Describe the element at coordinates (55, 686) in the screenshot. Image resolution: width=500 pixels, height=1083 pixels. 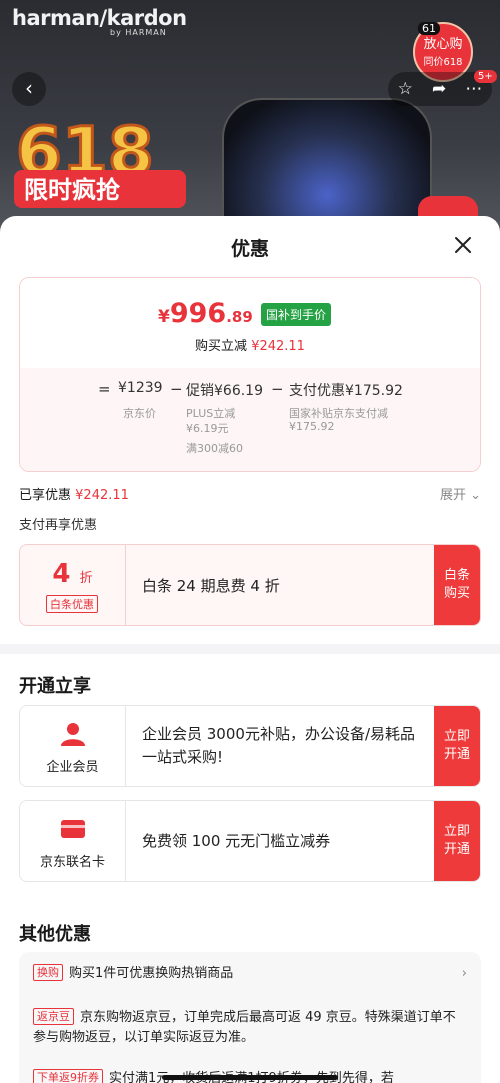
I see `open-section-title: 开通立享` at that location.